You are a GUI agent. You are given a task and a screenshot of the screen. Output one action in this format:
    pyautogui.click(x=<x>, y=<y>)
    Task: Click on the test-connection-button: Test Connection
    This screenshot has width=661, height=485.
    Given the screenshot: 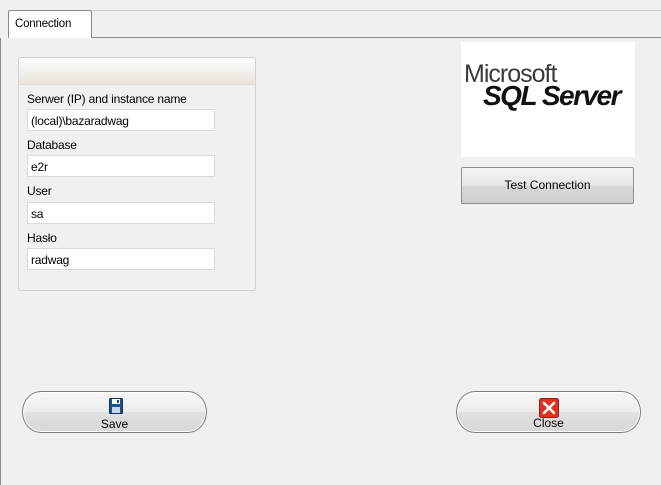 What is the action you would take?
    pyautogui.click(x=547, y=185)
    